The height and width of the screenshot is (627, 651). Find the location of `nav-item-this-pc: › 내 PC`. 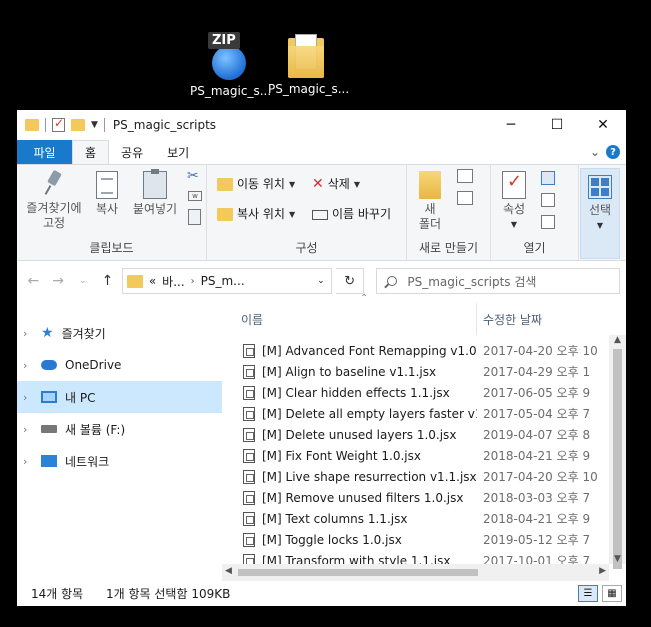

nav-item-this-pc: › 내 PC is located at coordinates (119, 397).